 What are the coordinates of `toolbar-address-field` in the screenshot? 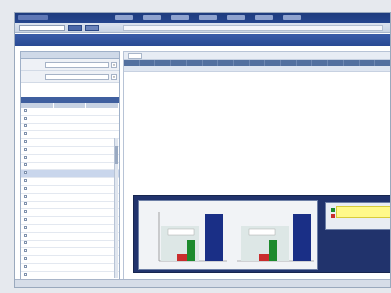 It's located at (253, 28).